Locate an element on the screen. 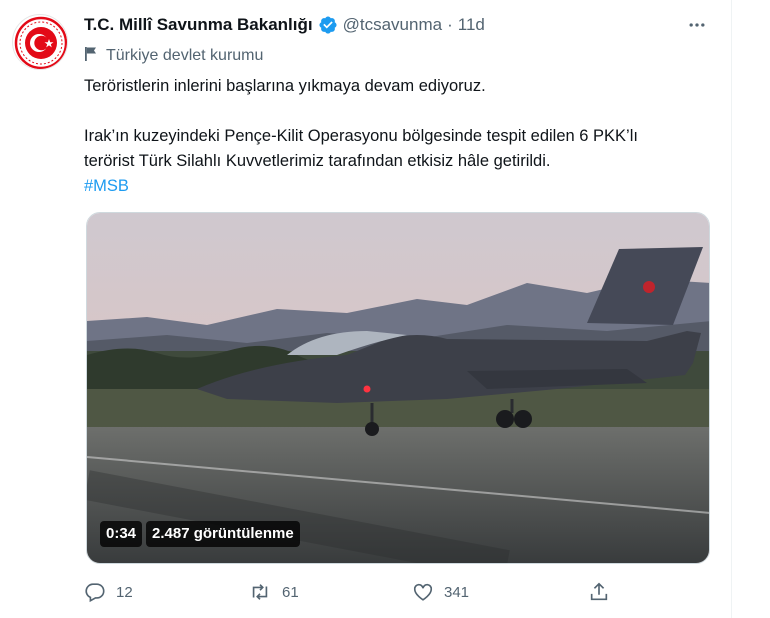  hashtag-link: #MSB is located at coordinates (106, 186).